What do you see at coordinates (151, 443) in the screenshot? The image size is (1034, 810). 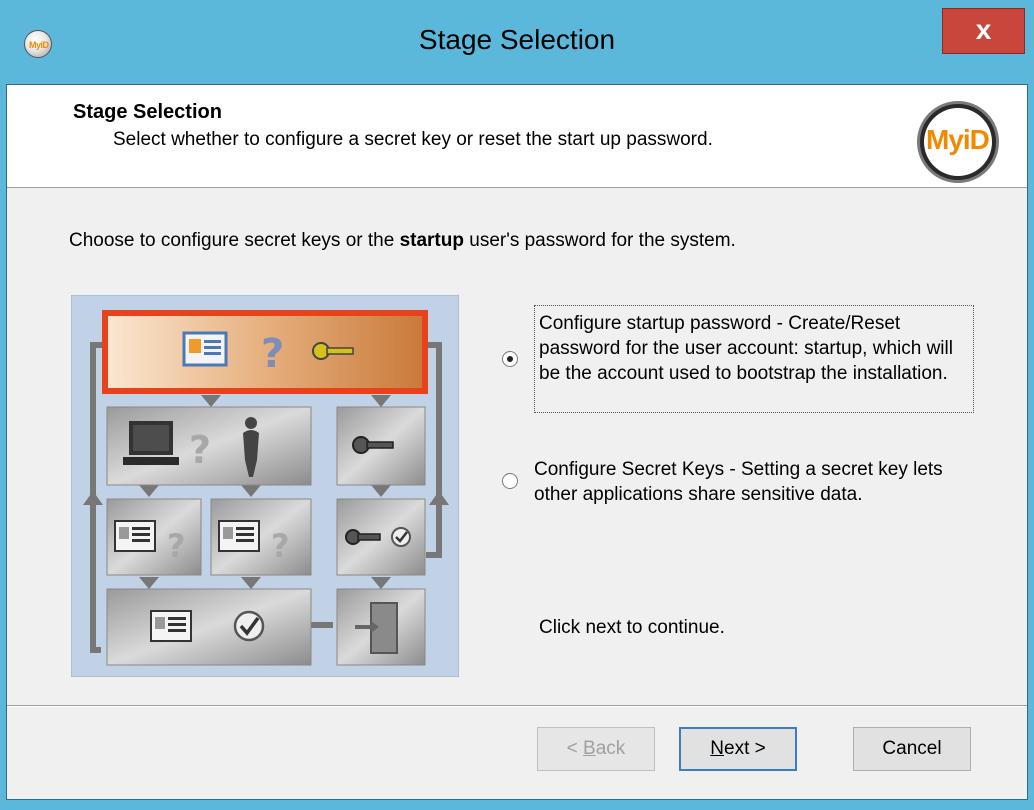 I see `computer-icon` at bounding box center [151, 443].